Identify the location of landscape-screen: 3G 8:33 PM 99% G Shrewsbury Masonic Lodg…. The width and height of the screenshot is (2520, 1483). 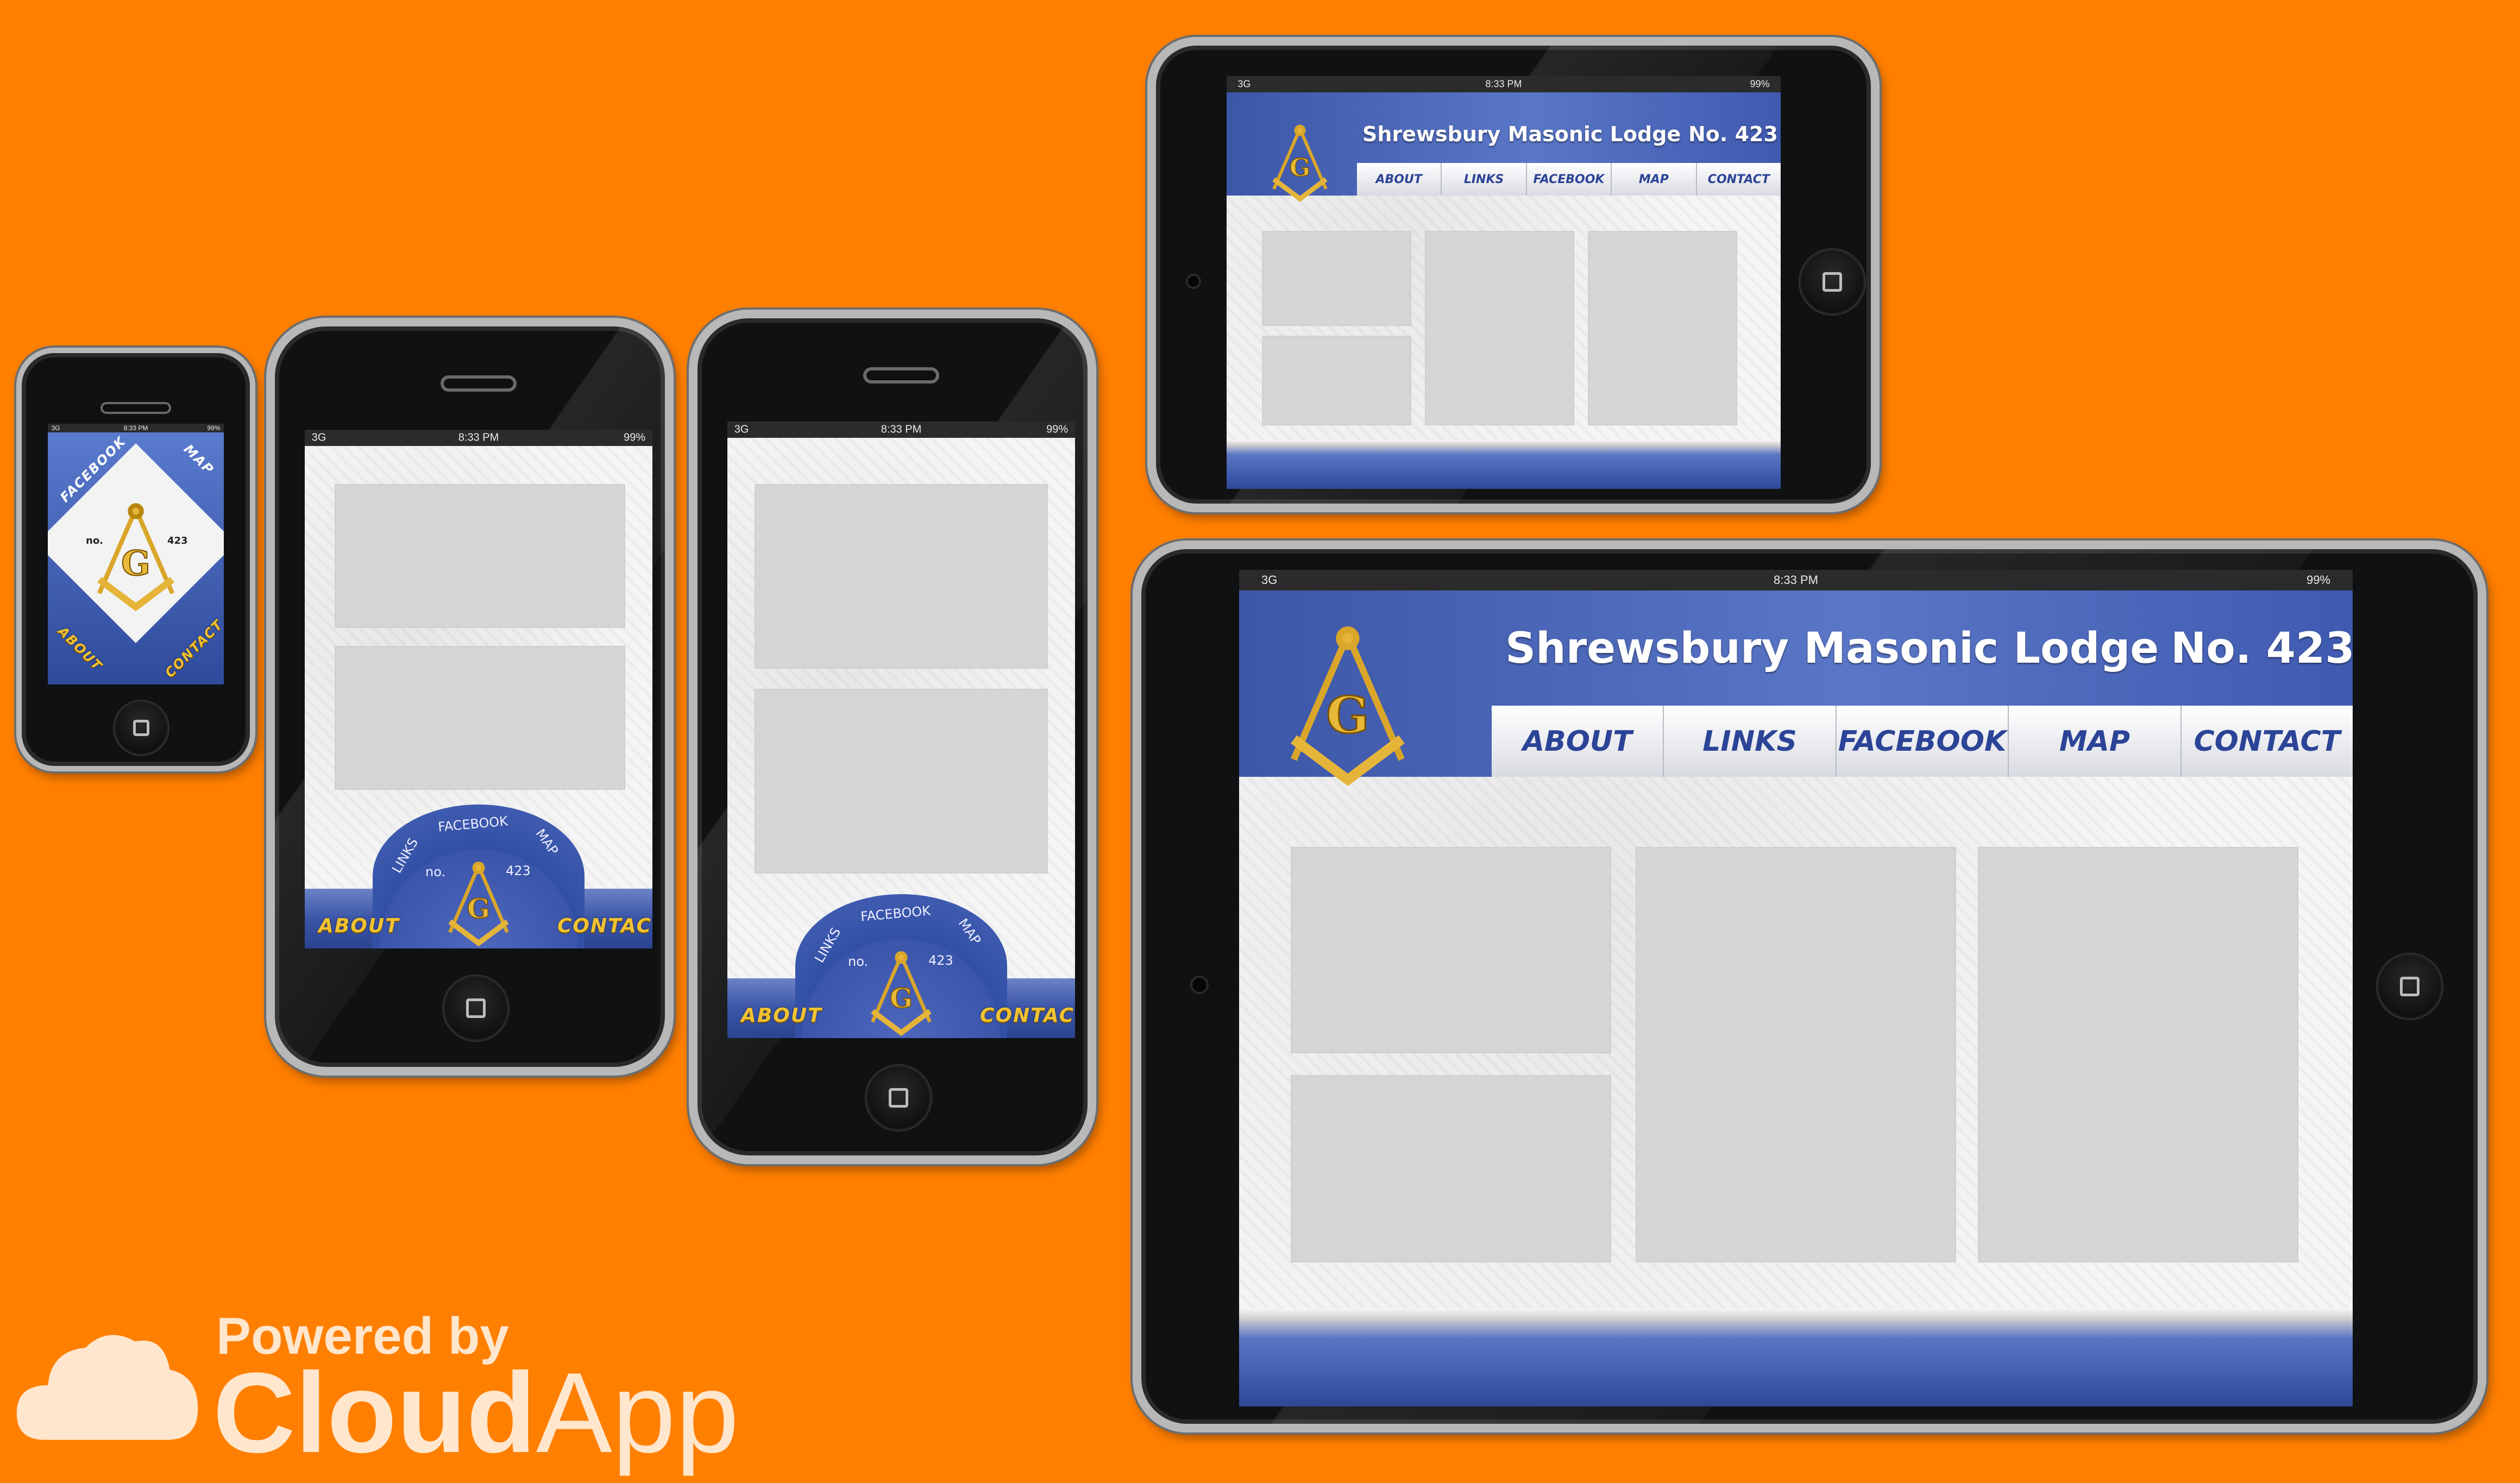
(1504, 282).